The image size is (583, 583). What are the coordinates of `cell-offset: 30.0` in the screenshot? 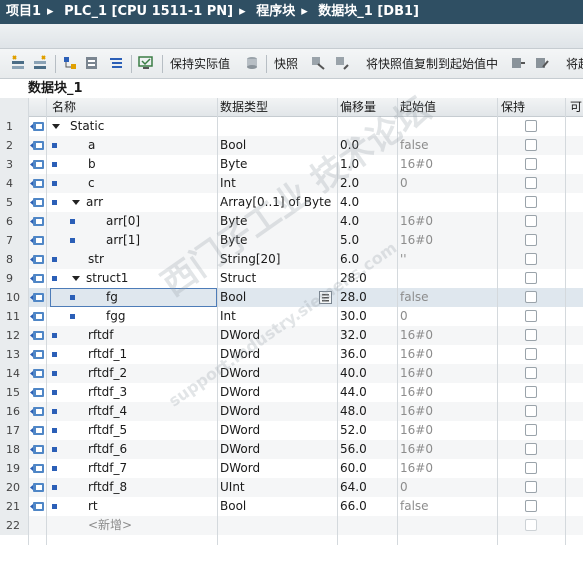 It's located at (367, 316).